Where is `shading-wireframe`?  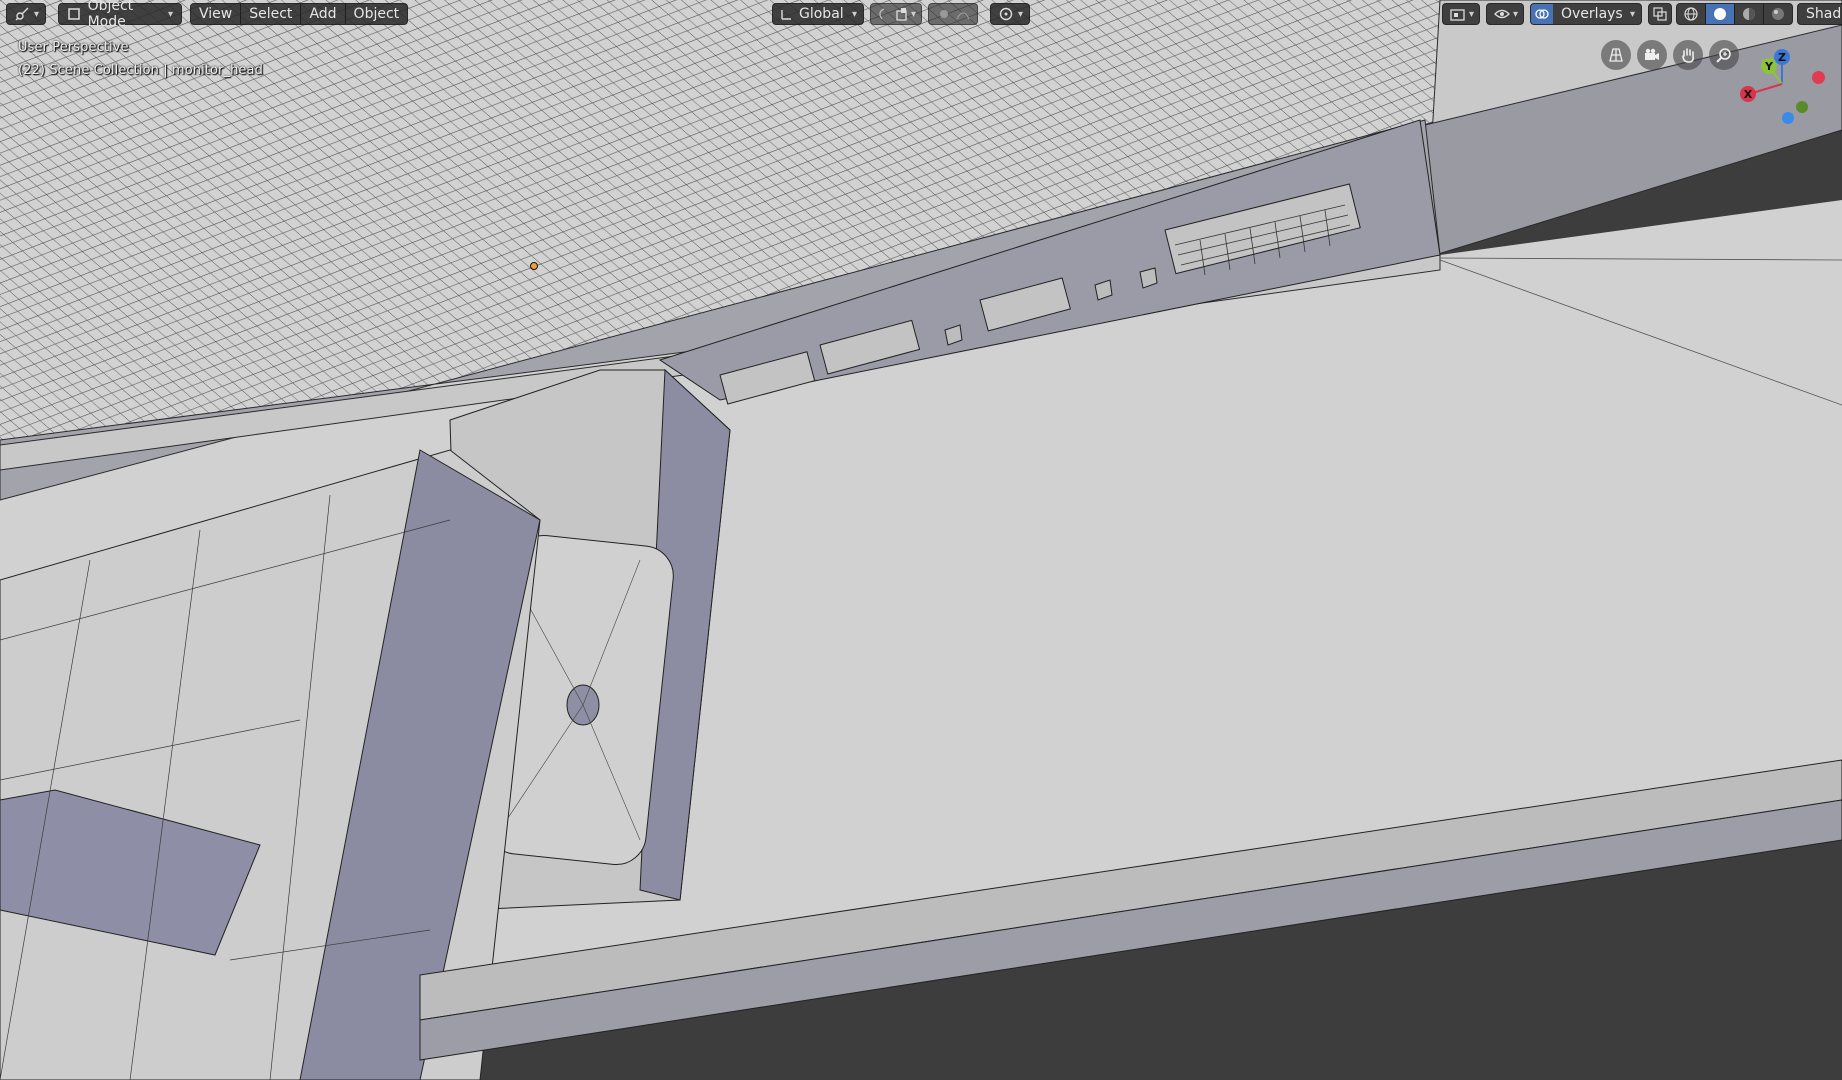
shading-wireframe is located at coordinates (1691, 14).